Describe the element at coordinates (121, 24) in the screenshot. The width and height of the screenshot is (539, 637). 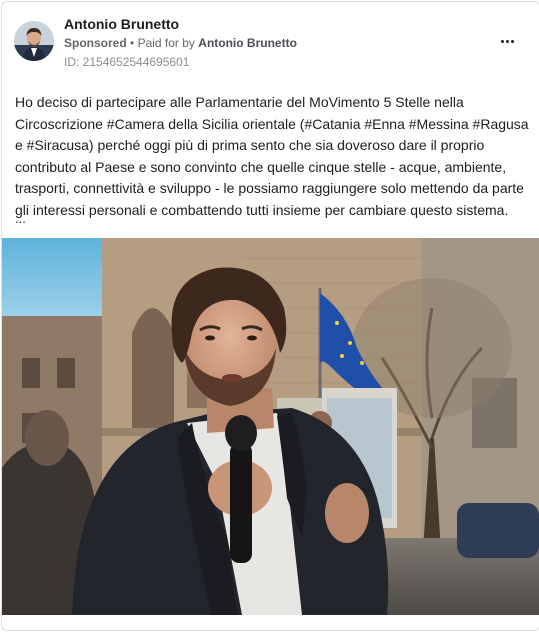
I see `page-name: Antonio Brunetto` at that location.